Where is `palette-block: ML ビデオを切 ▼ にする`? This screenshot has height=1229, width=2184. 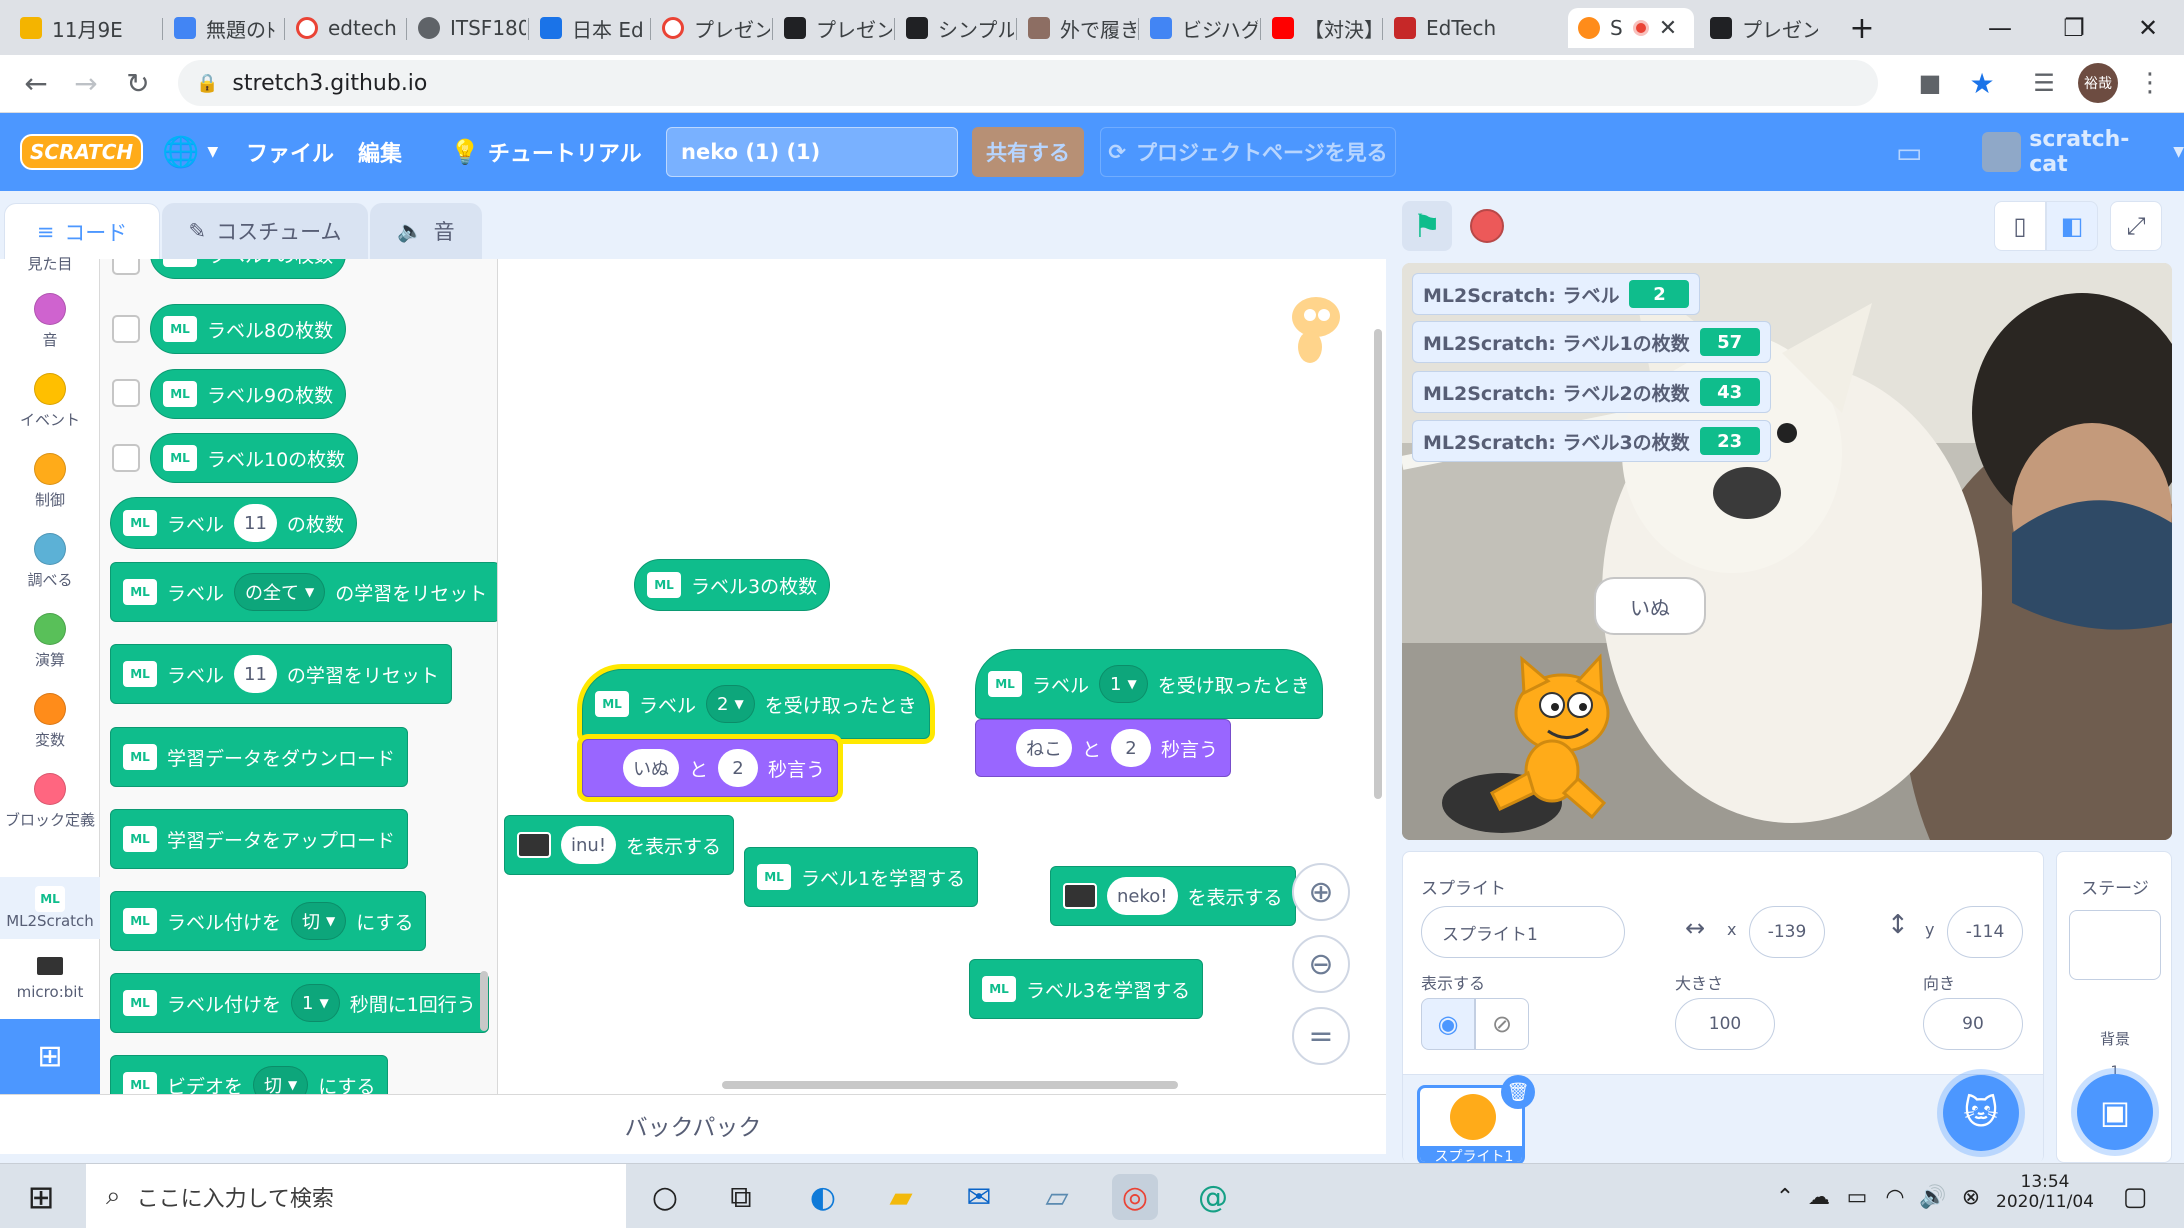
palette-block: ML ビデオを切 ▼ にする is located at coordinates (249, 1074).